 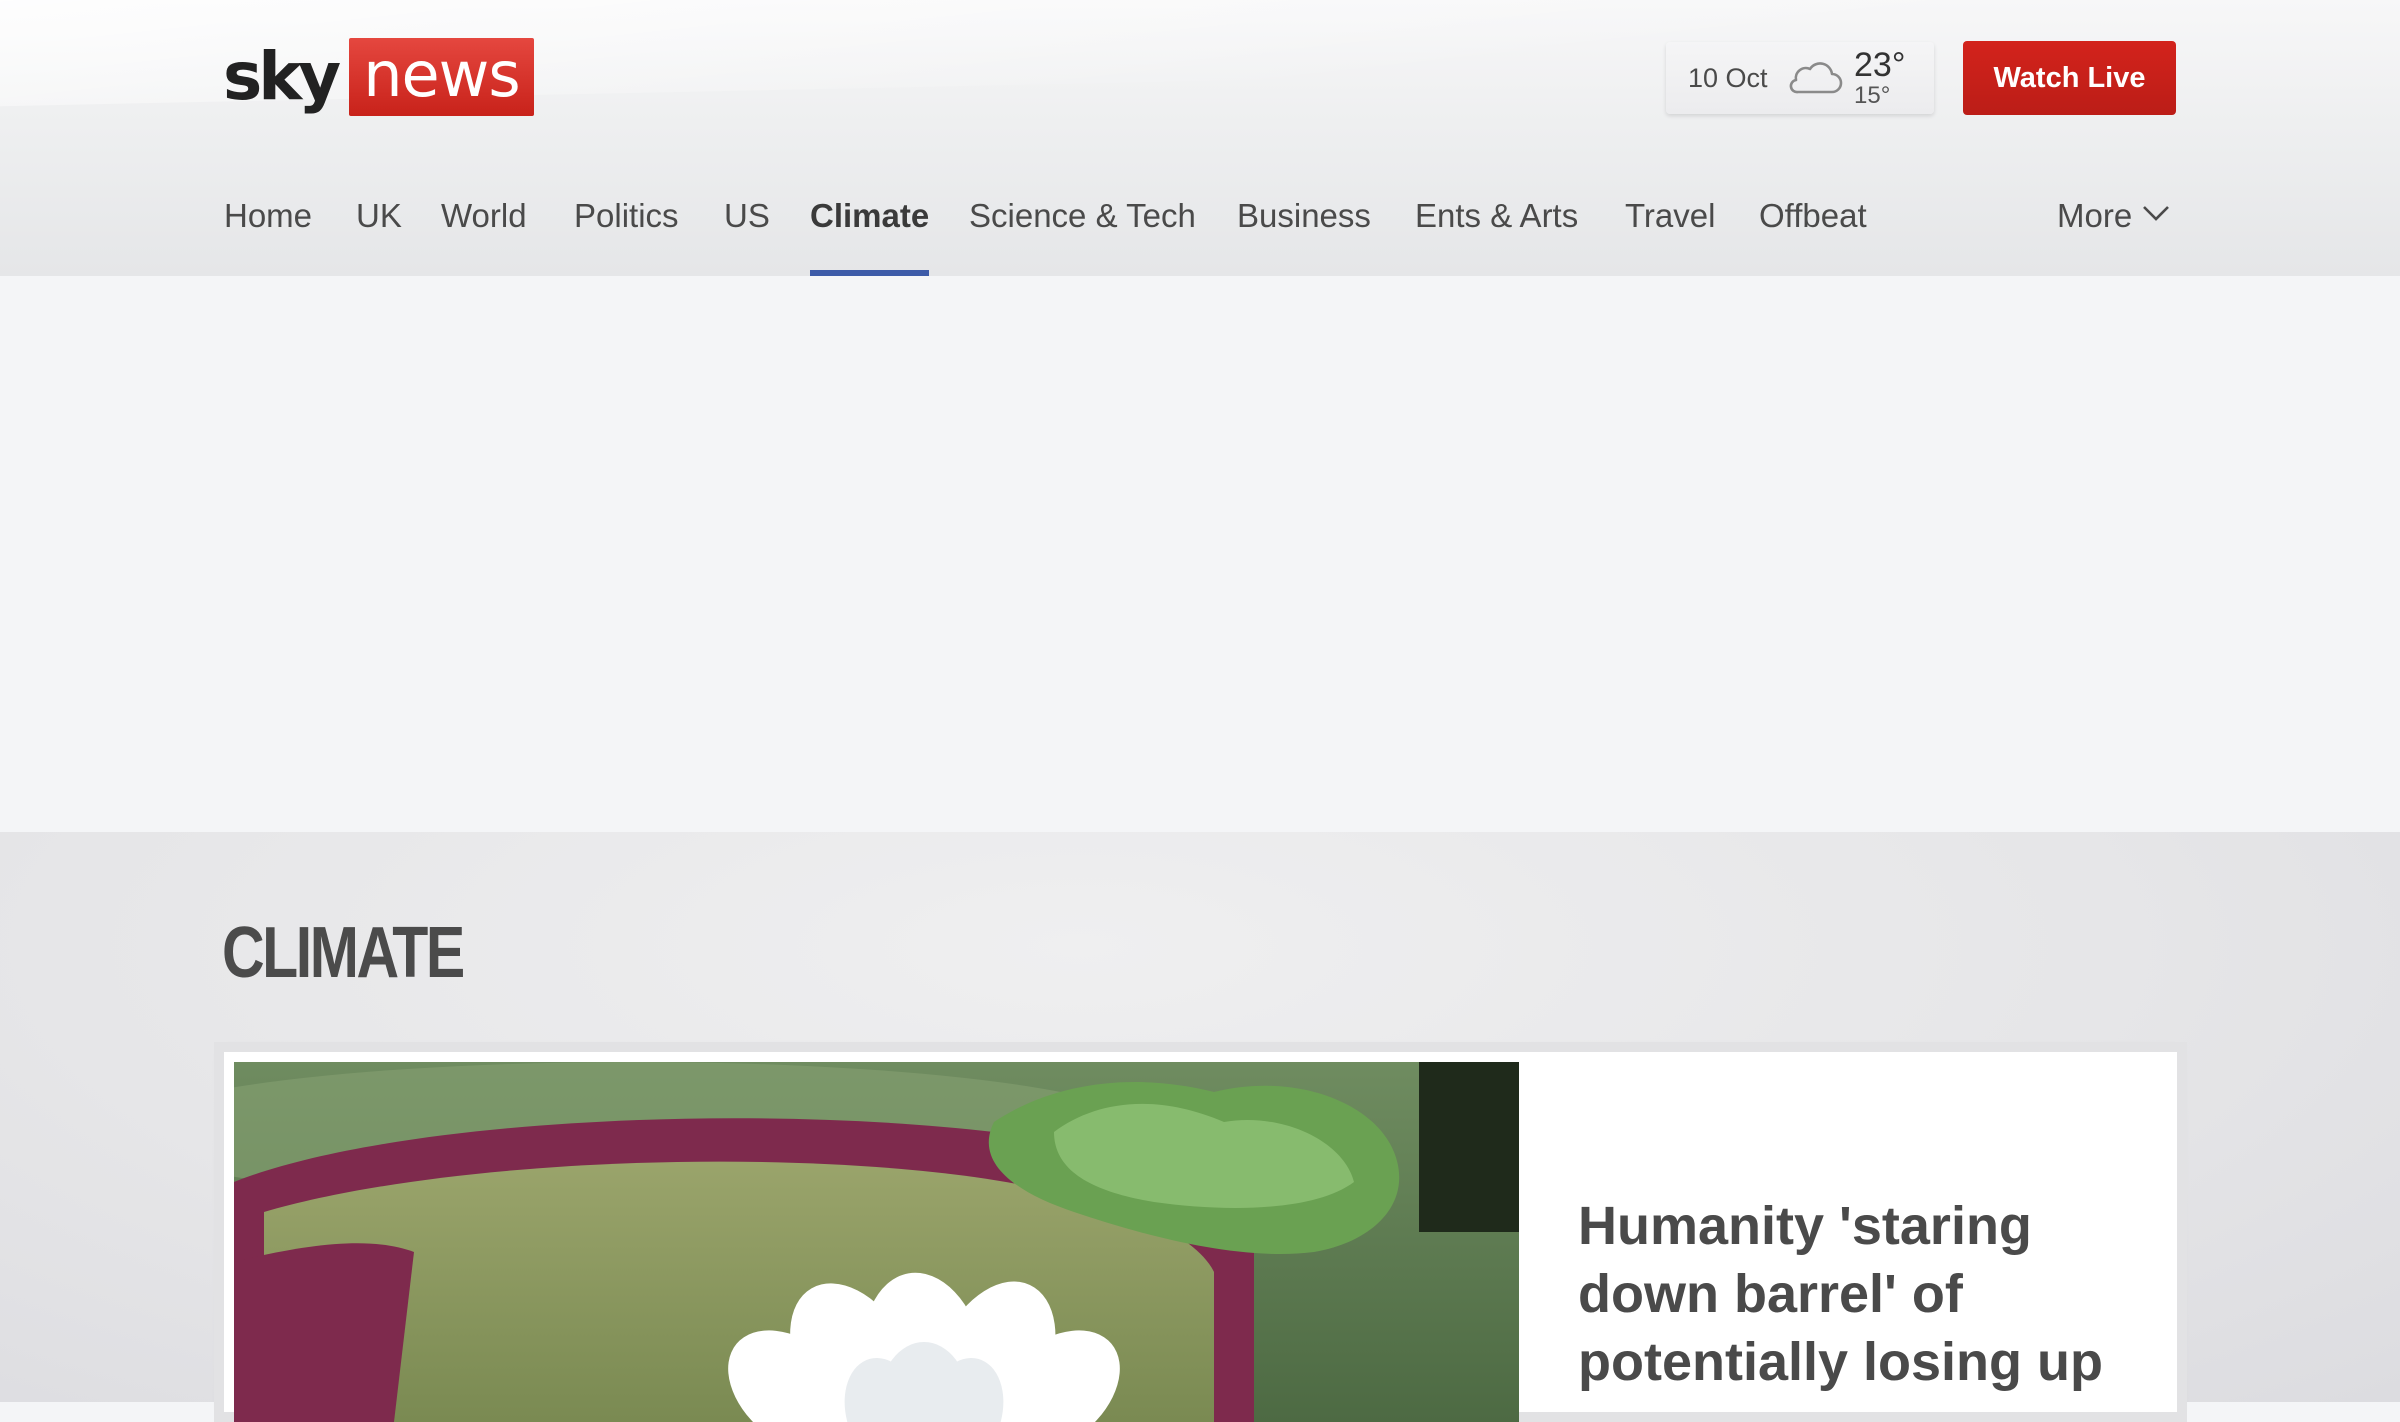 What do you see at coordinates (484, 229) in the screenshot?
I see `nav-item-world: World` at bounding box center [484, 229].